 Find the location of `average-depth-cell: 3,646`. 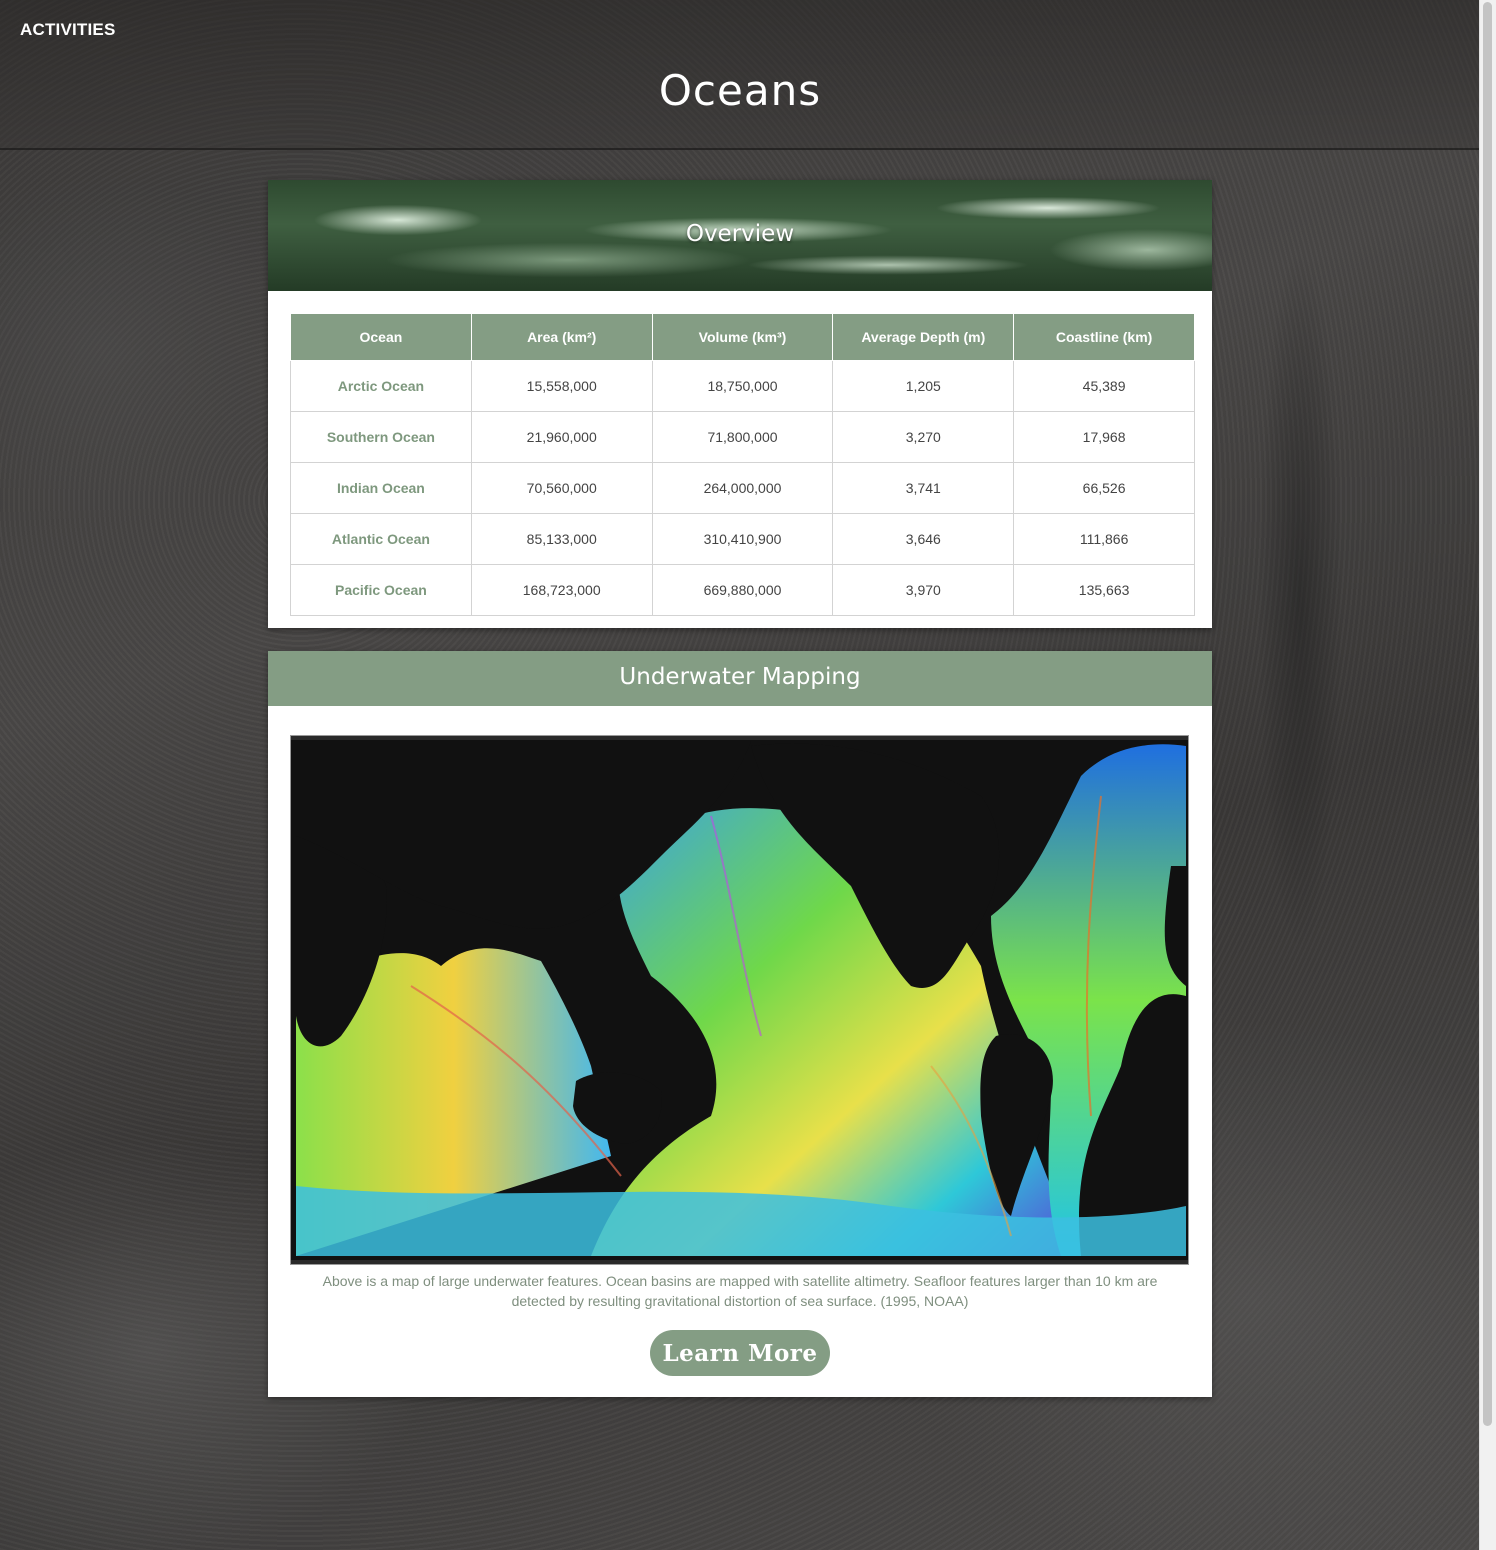

average-depth-cell: 3,646 is located at coordinates (923, 539).